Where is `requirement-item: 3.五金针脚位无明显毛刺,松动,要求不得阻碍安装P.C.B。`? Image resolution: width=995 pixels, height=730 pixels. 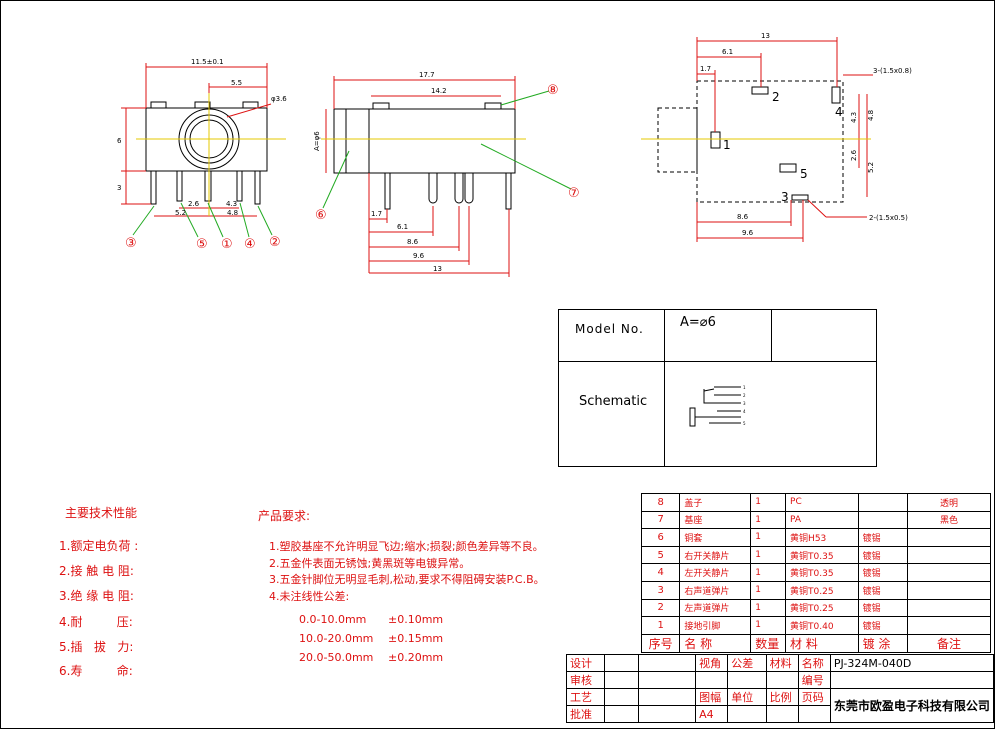 requirement-item: 3.五金针脚位无明显毛刺,松动,要求不得阻碍安装P.C.B。 is located at coordinates (407, 579).